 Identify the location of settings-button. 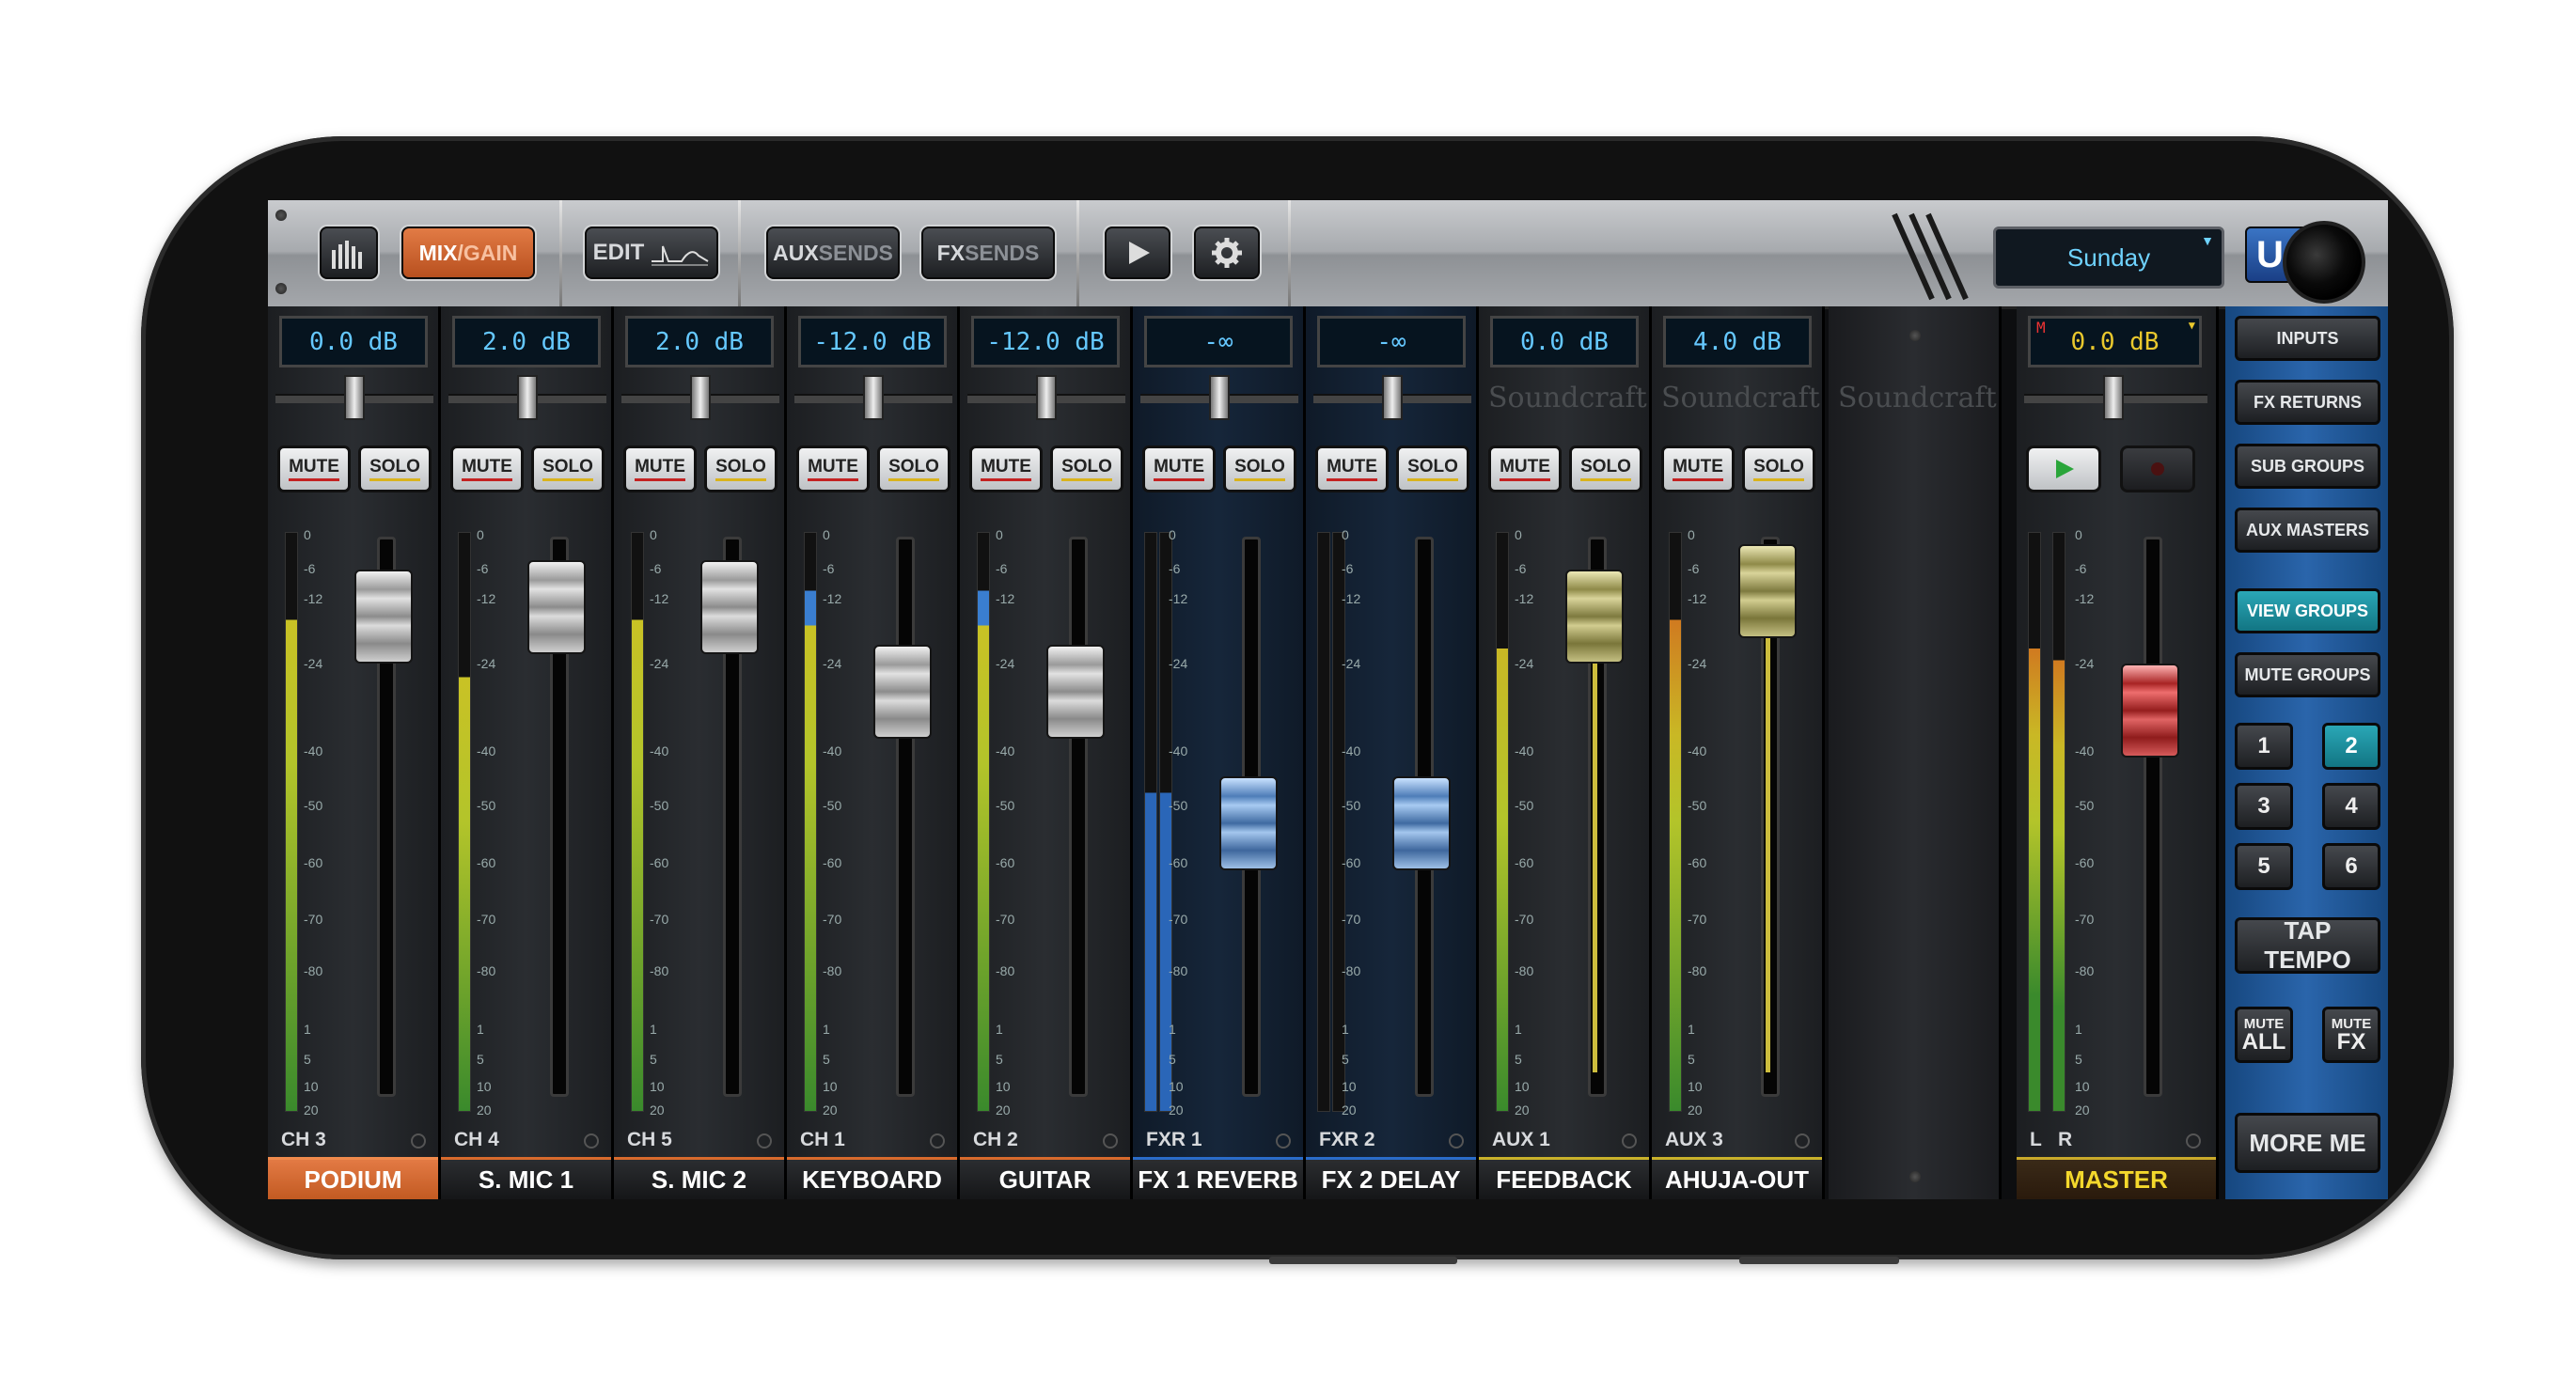
(1227, 253).